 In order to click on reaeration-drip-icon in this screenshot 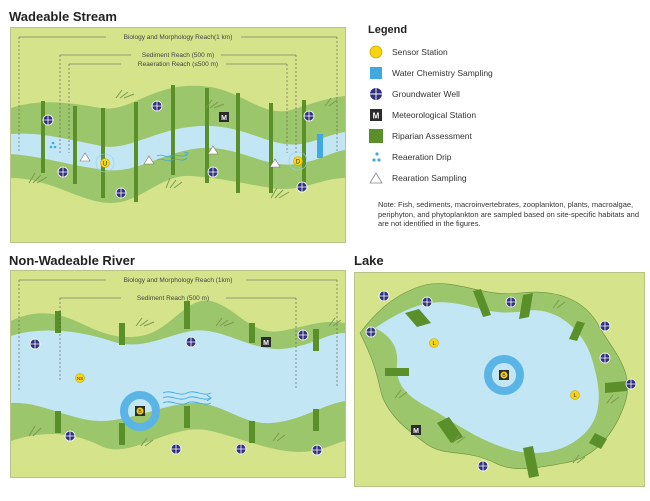, I will do `click(376, 157)`.